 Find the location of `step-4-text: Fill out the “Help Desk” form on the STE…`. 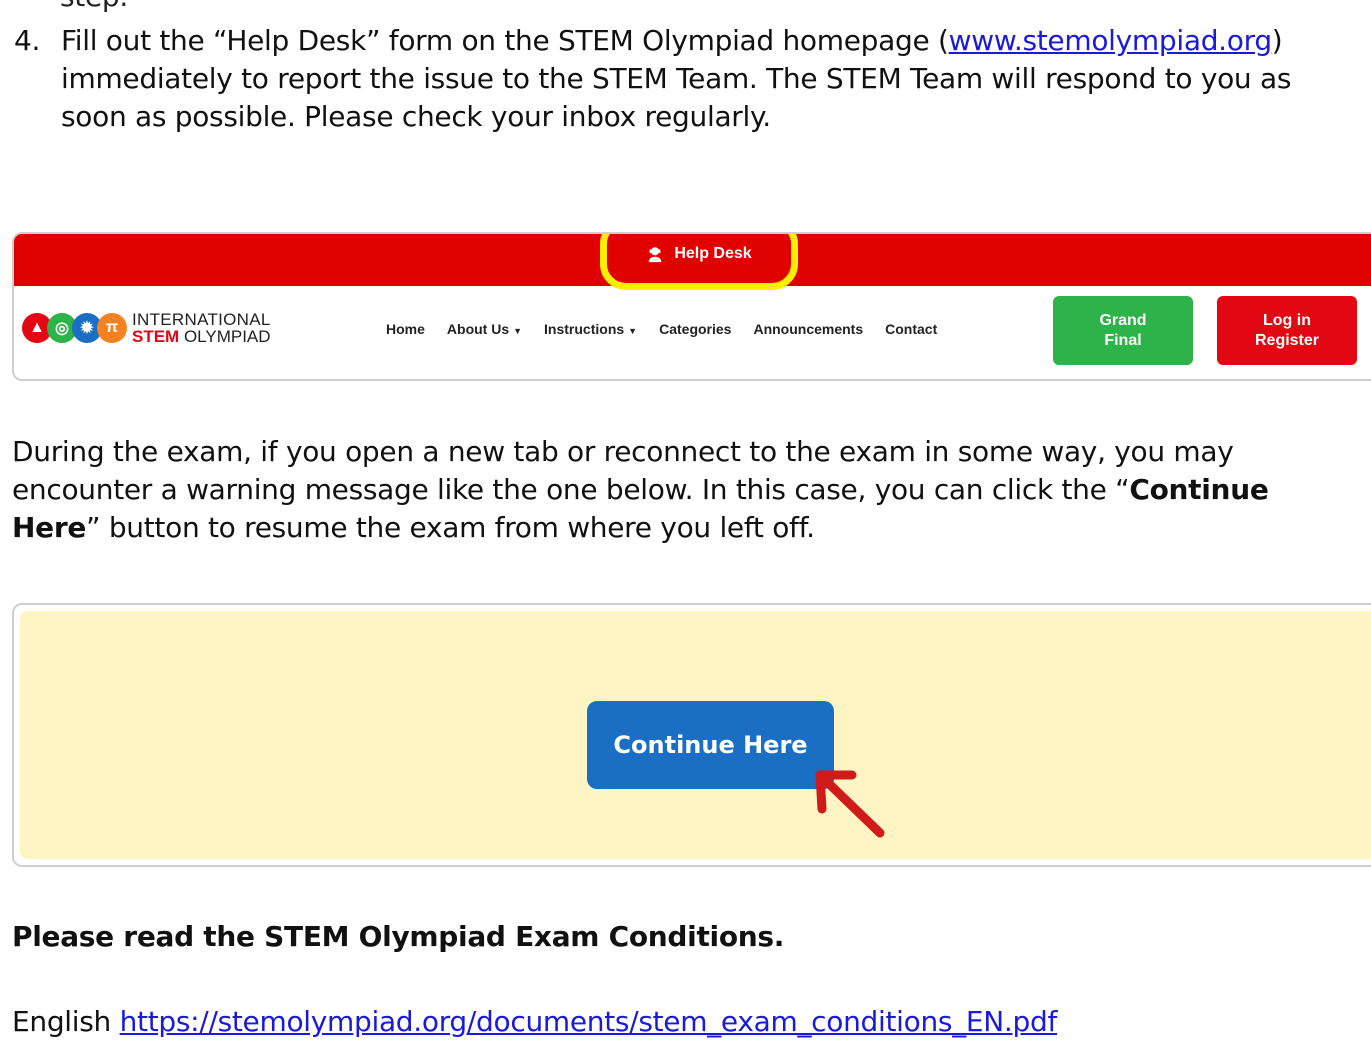

step-4-text: Fill out the “Help Desk” form on the STE… is located at coordinates (706, 79).